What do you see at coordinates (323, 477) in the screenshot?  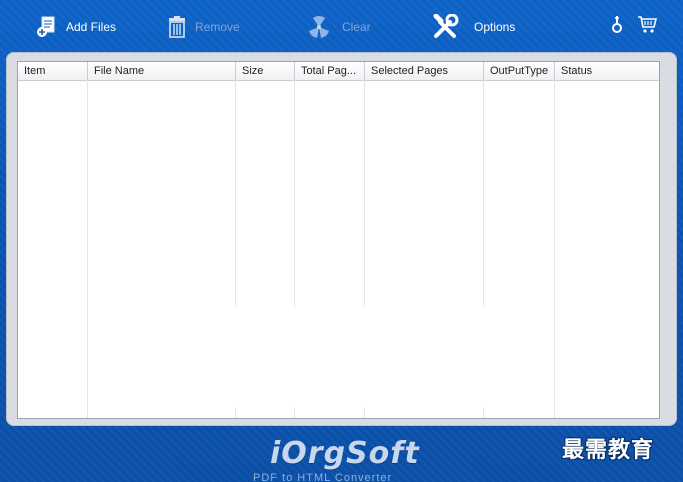 I see `product-subtitle: PDF to HTML Converter` at bounding box center [323, 477].